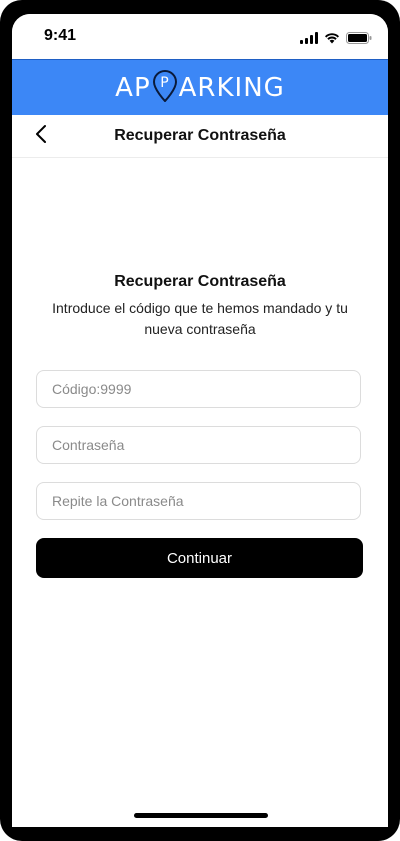  I want to click on status-time: 9:41, so click(60, 35).